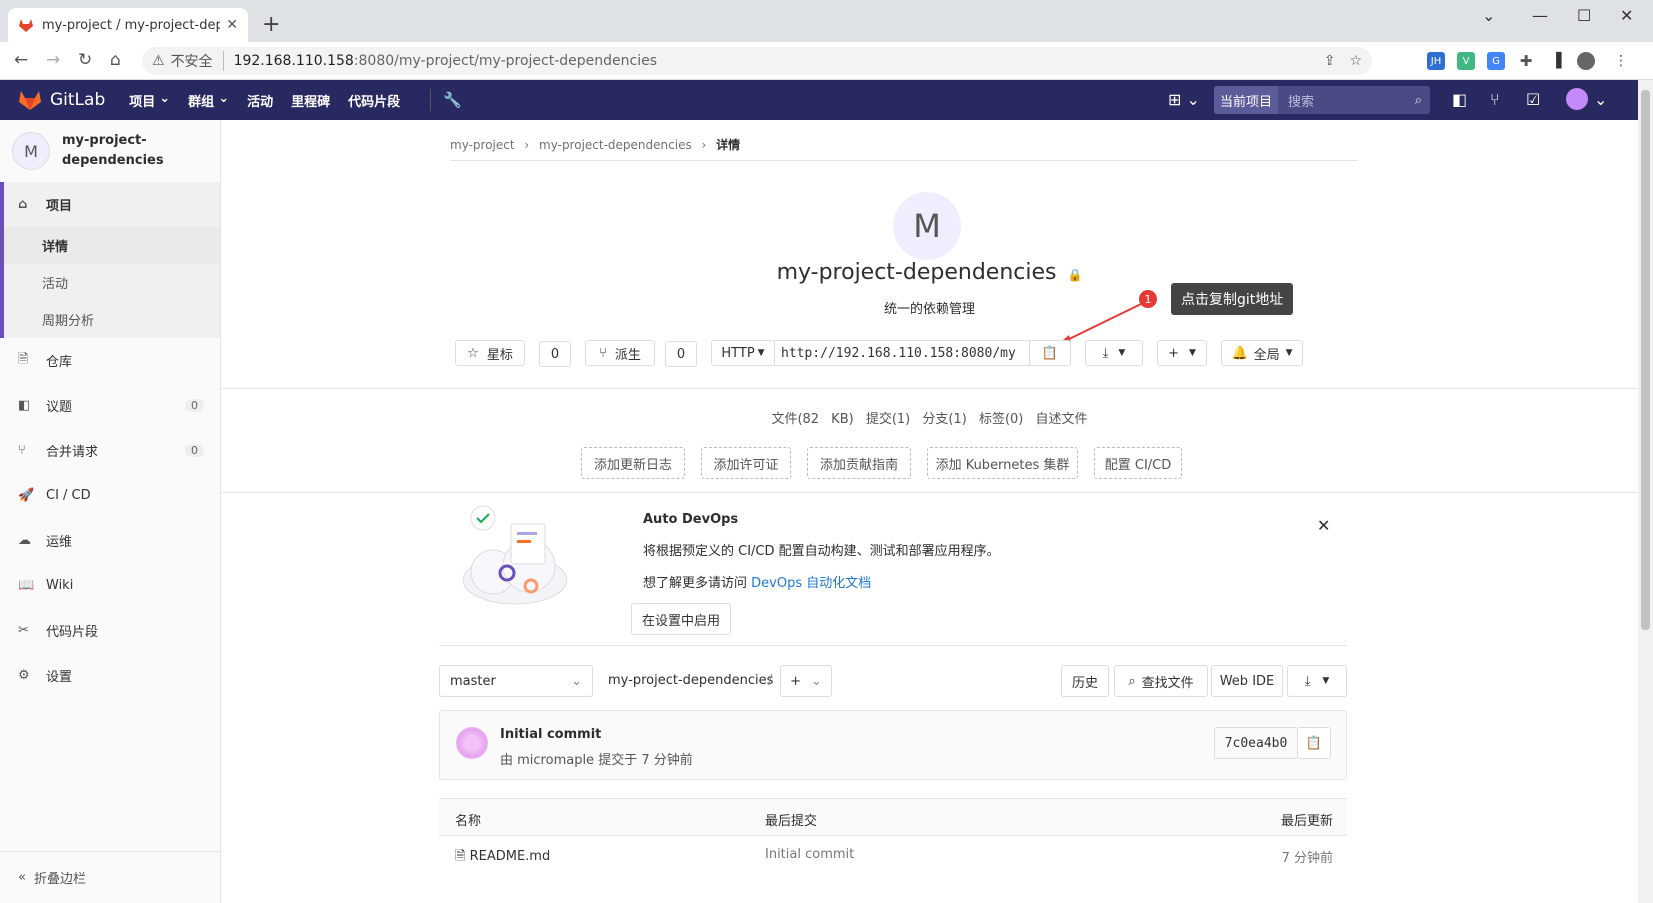 The width and height of the screenshot is (1653, 903). Describe the element at coordinates (1488, 15) in the screenshot. I see `tab-search-icon: ⌄` at that location.